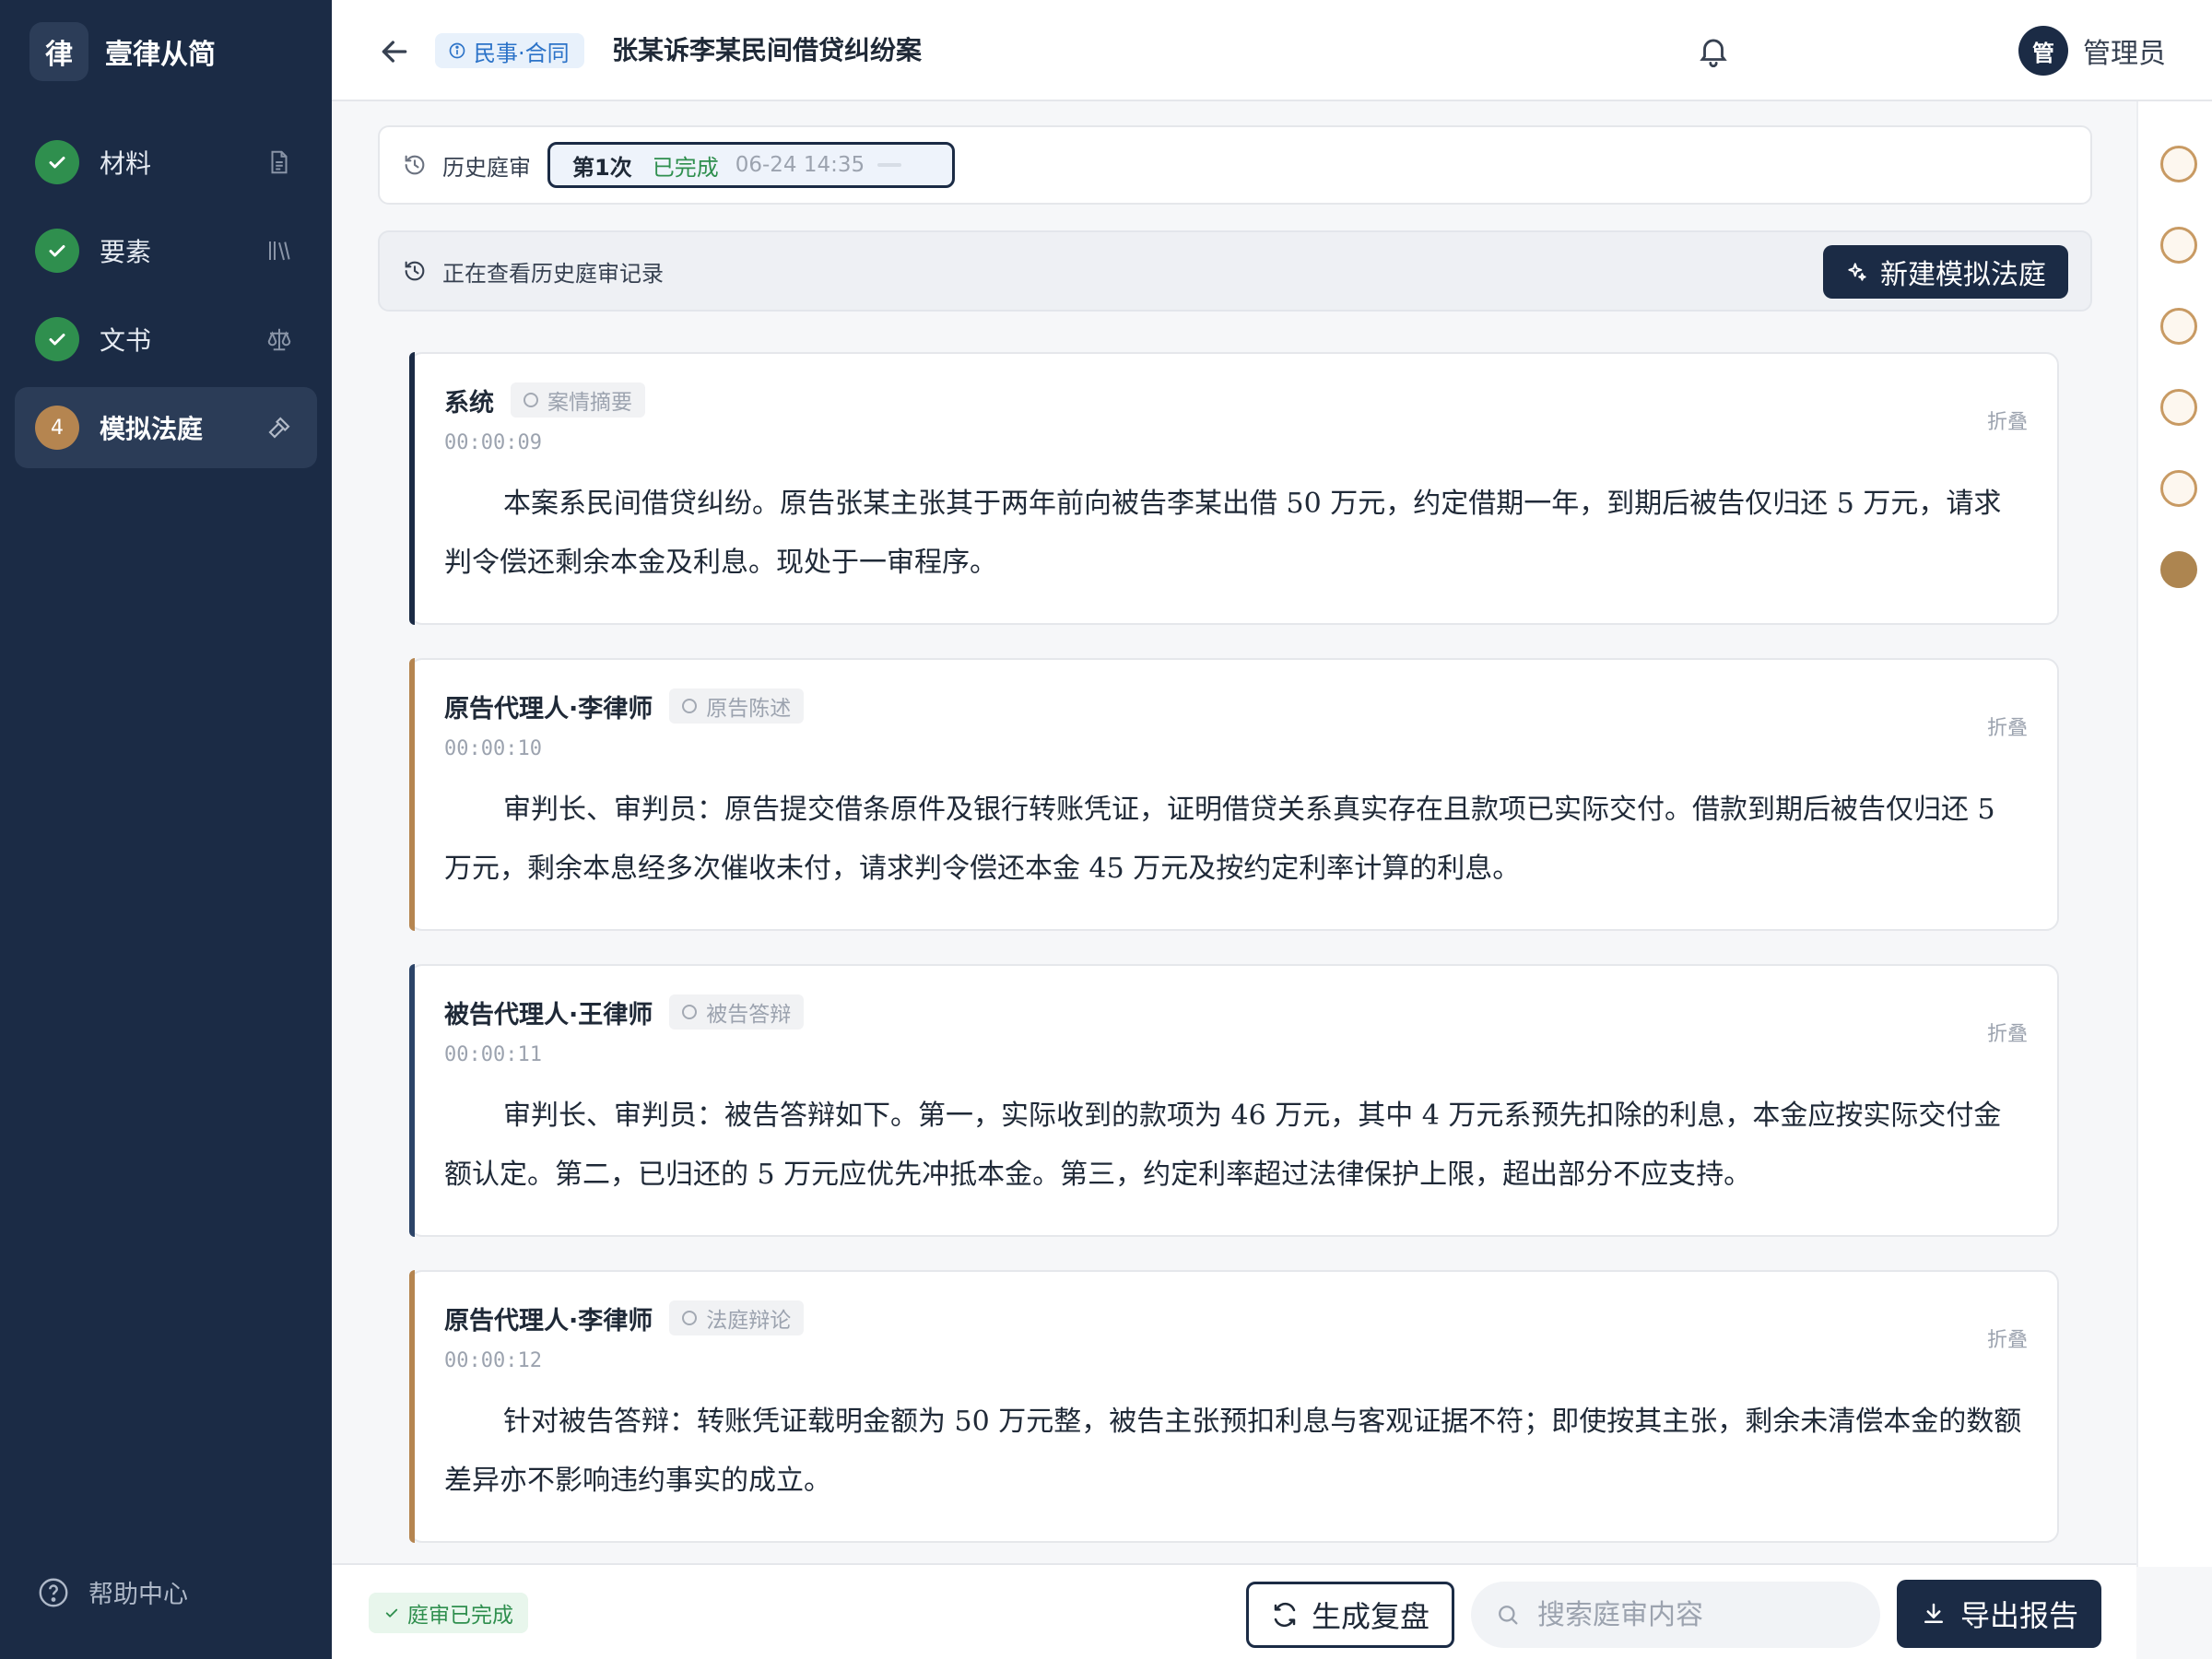 This screenshot has width=2212, height=1659. I want to click on stage-tag: 案情摘要, so click(578, 400).